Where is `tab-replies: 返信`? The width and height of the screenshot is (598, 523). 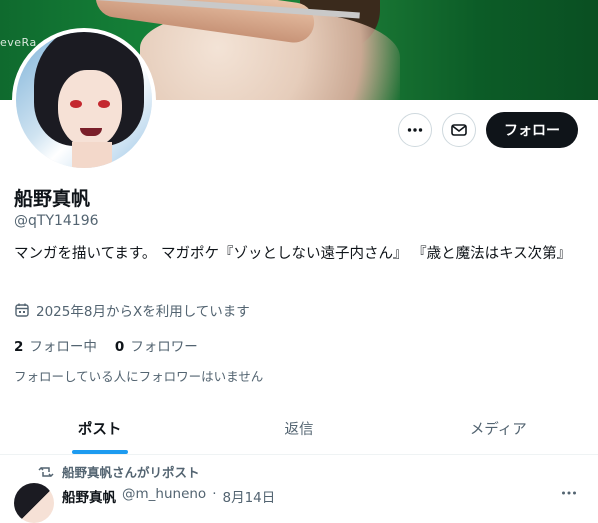
tab-replies: 返信 is located at coordinates (298, 428).